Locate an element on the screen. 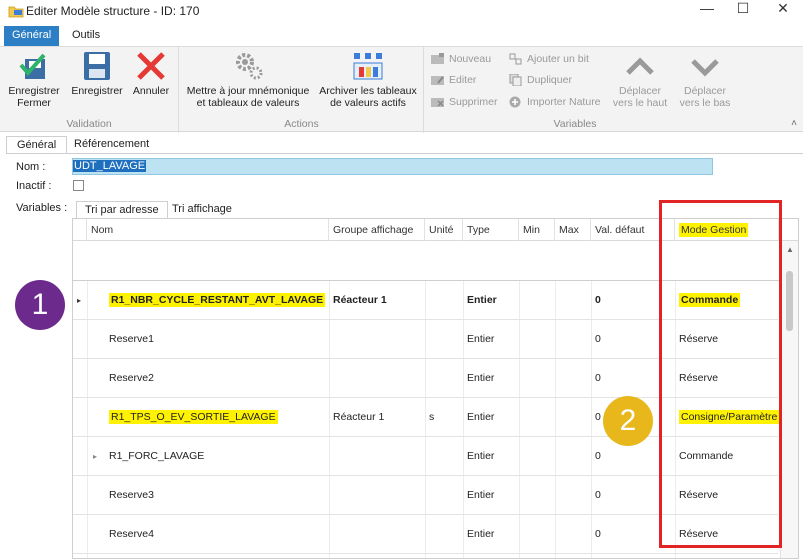 Image resolution: width=803 pixels, height=559 pixels. title-bar: Editer Modèle structure - ID: 170 — ☐ ✕ is located at coordinates (401, 12).